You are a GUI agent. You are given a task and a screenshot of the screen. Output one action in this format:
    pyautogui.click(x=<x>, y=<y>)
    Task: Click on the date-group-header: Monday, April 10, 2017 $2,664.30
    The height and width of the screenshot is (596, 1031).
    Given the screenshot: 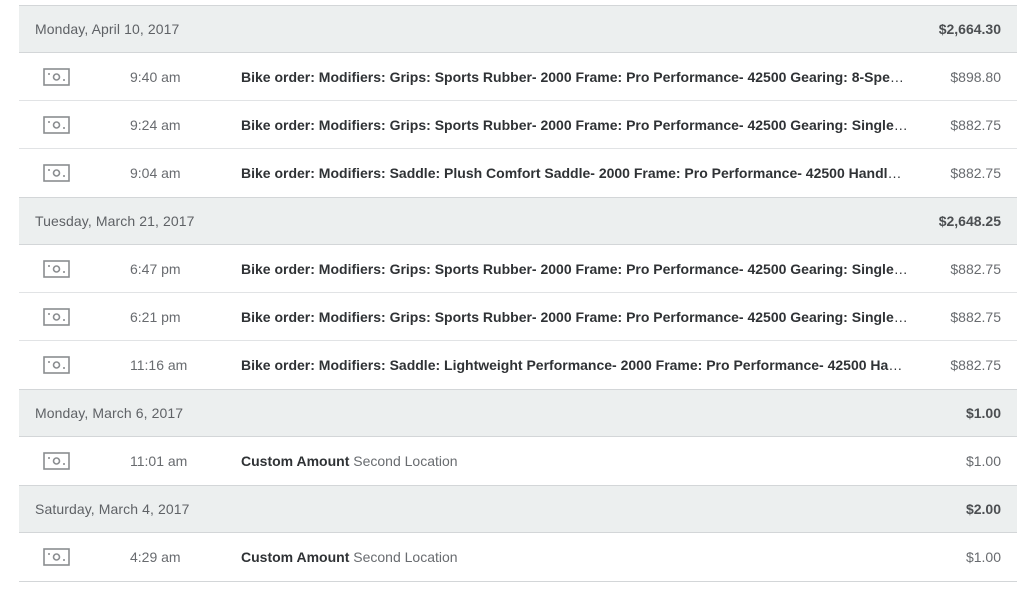 What is the action you would take?
    pyautogui.click(x=518, y=29)
    